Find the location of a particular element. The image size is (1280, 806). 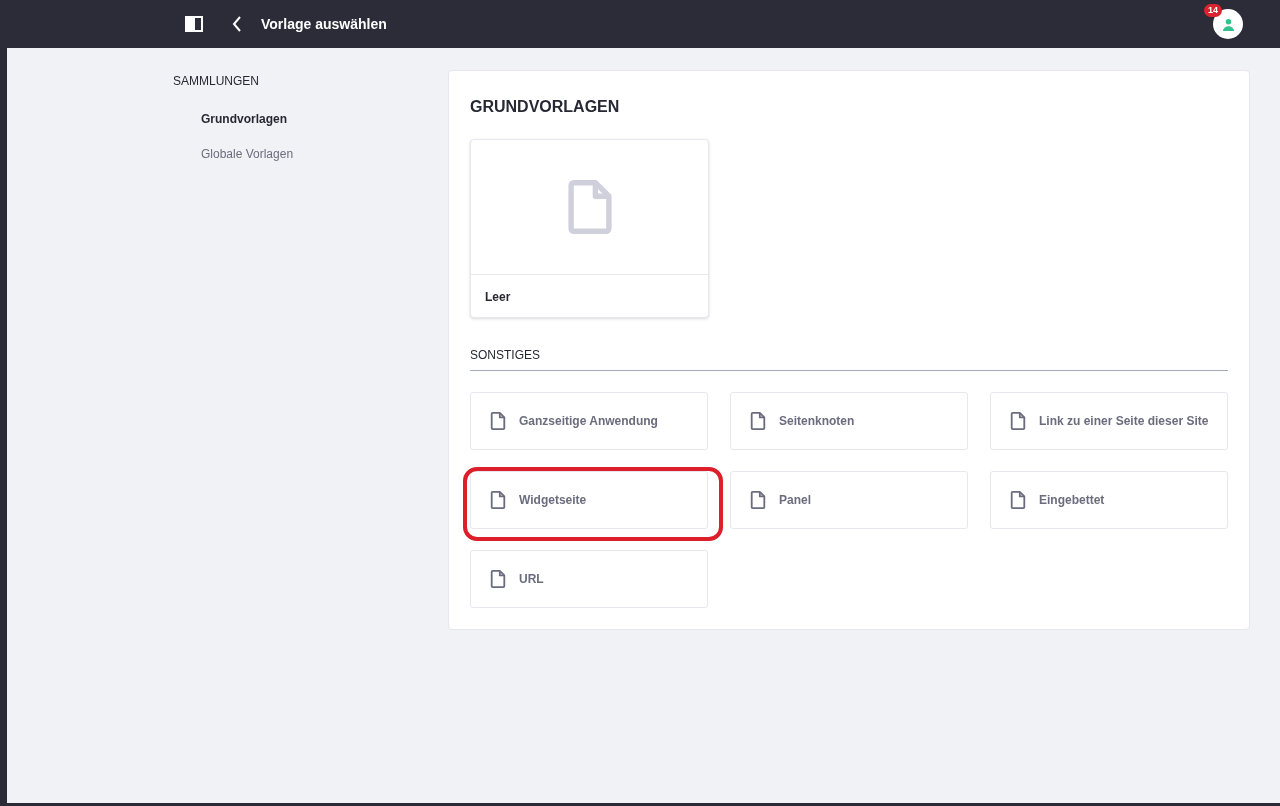

card-label: Eingebettet is located at coordinates (1072, 500).